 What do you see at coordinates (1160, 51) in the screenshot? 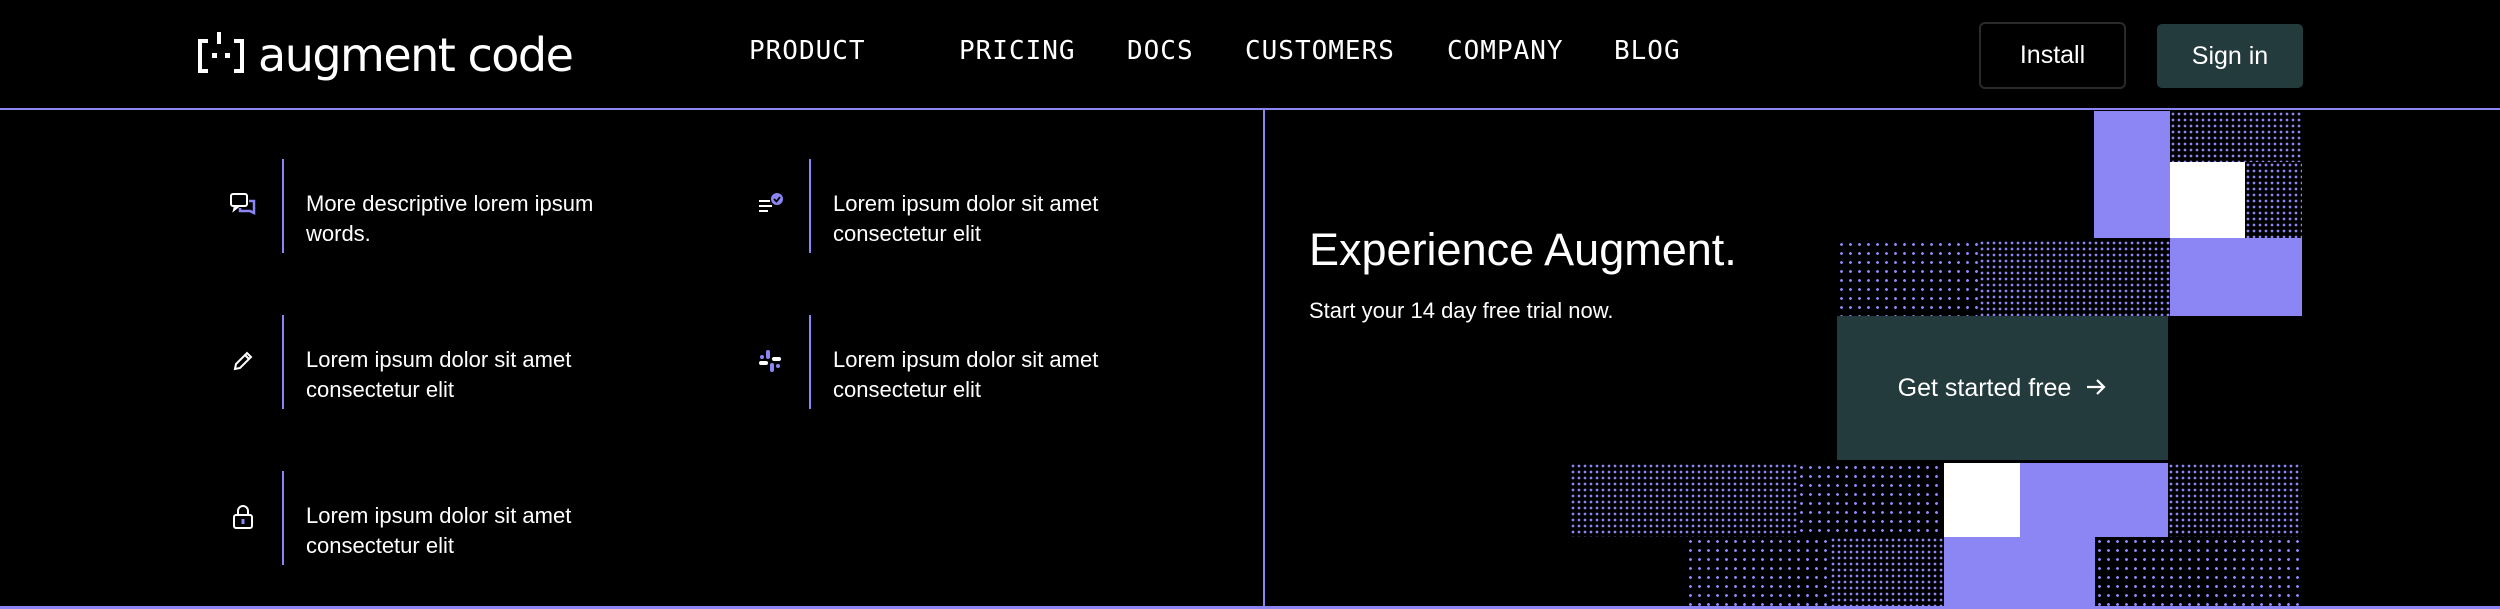
I see `nav-item-docs: DOCS` at bounding box center [1160, 51].